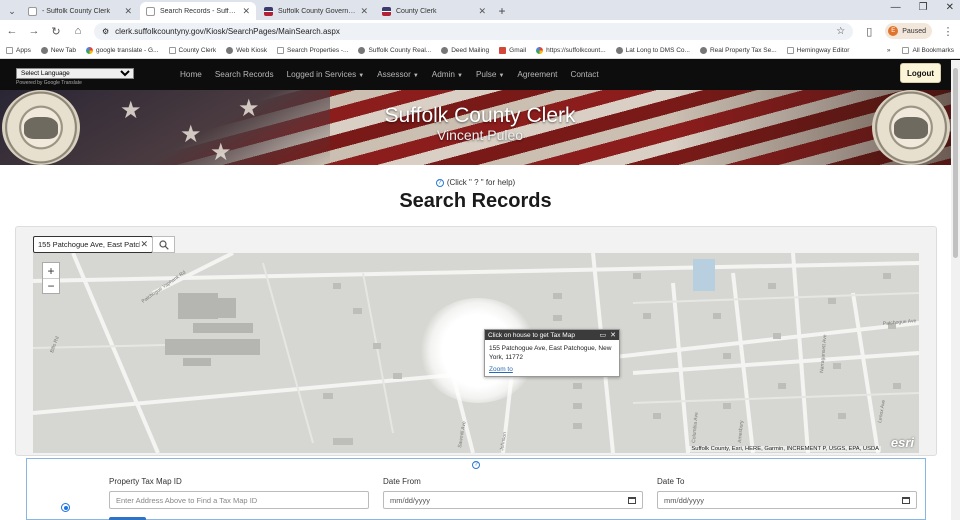 This screenshot has height=520, width=960. I want to click on zoom-out-button: −, so click(51, 285).